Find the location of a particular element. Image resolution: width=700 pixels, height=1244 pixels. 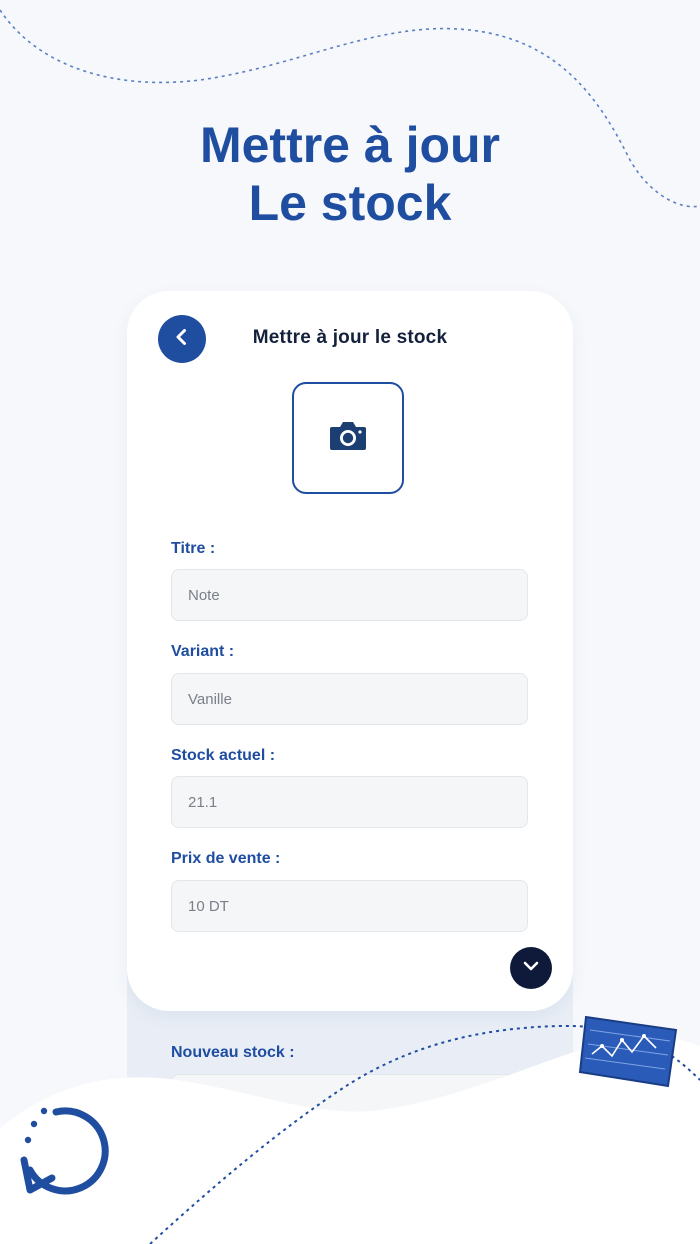

headline-line-1: Mettre à jour is located at coordinates (350, 145).